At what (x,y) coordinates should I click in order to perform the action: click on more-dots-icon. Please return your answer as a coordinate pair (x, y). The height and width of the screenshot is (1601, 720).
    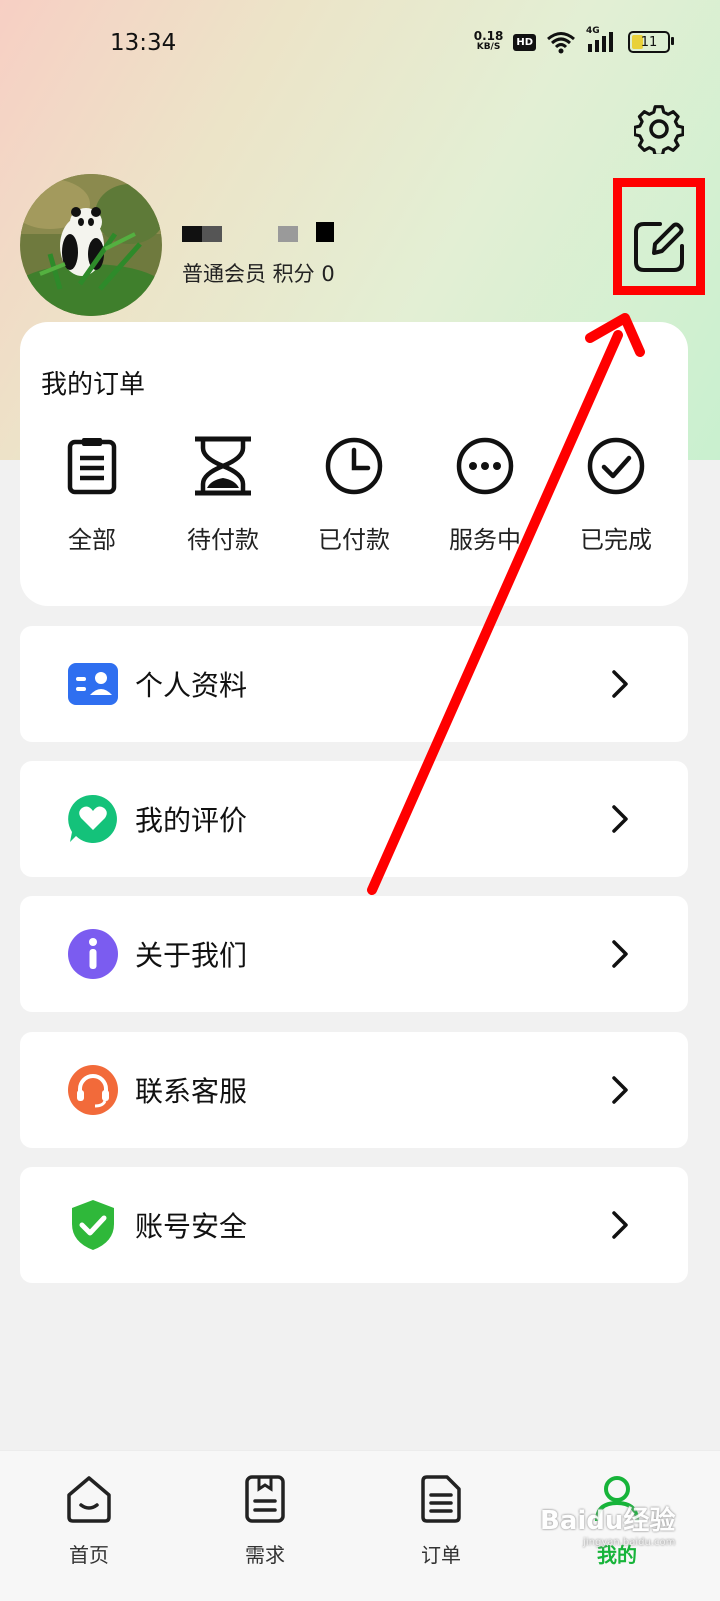
    Looking at the image, I should click on (485, 466).